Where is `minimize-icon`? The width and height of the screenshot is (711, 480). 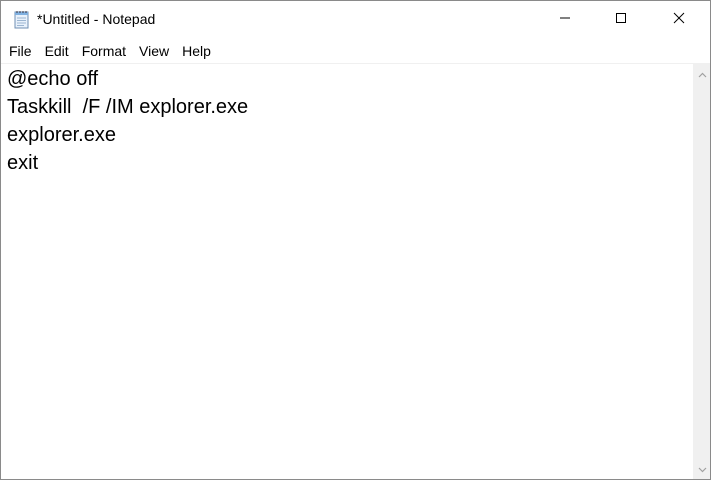
minimize-icon is located at coordinates (565, 20).